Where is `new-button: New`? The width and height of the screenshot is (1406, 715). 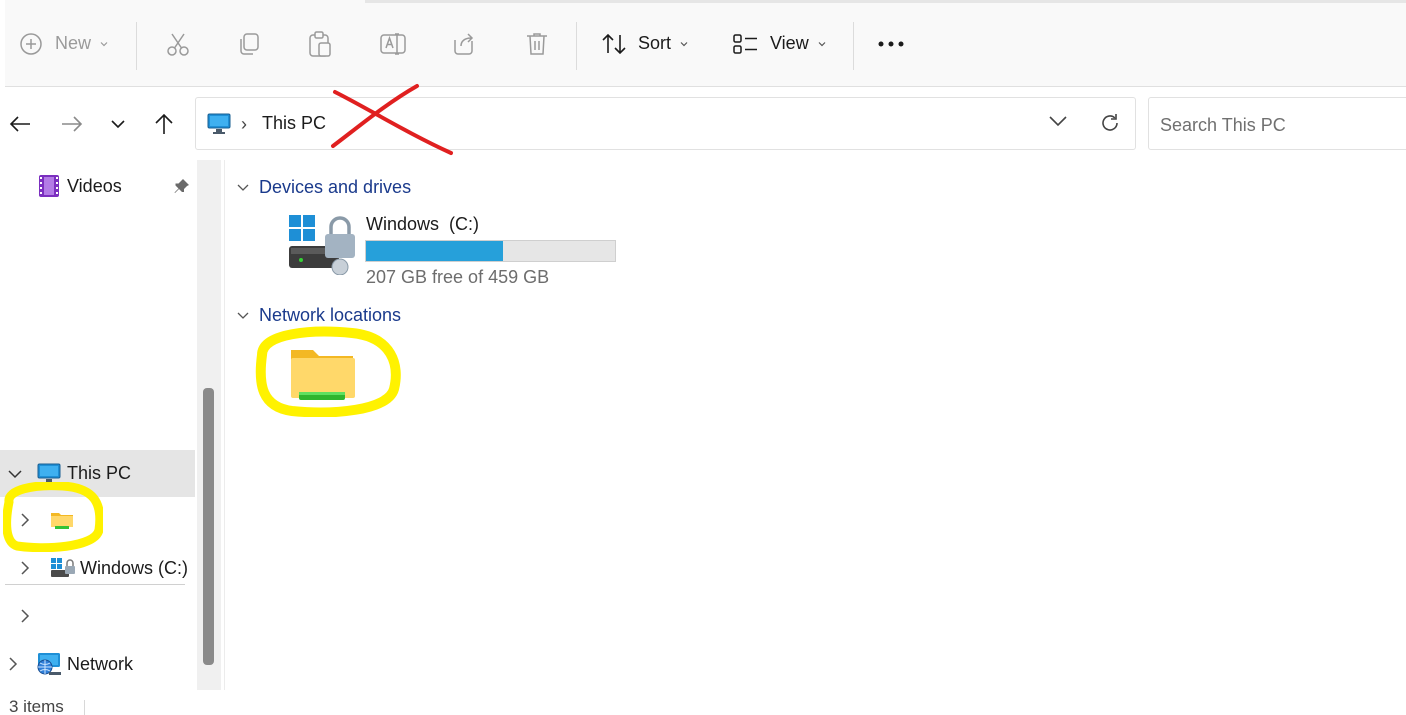
new-button: New is located at coordinates (64, 43).